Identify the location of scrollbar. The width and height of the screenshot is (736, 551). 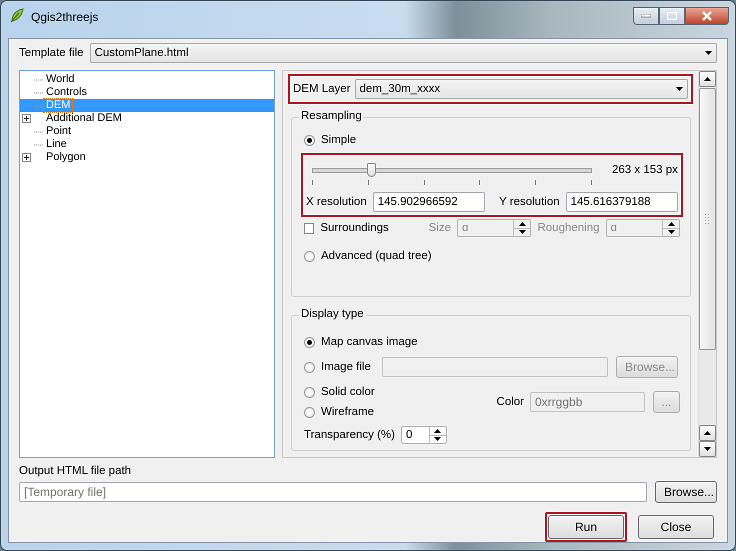
(707, 264).